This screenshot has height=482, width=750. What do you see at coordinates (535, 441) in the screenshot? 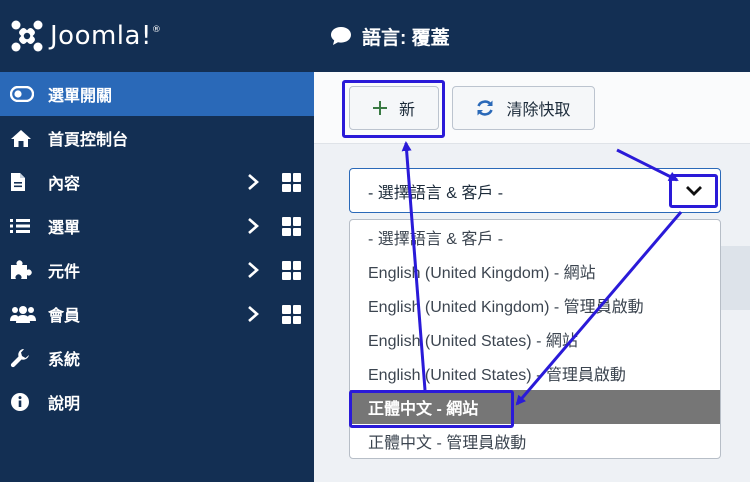
I see `dropdown-option: 正體中文 - 管理員啟動` at bounding box center [535, 441].